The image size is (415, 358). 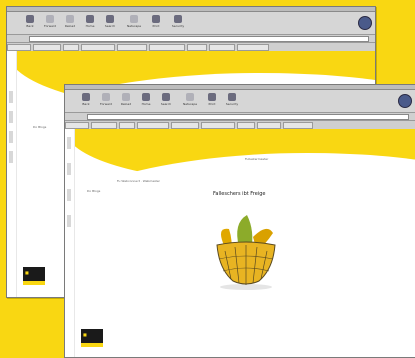 What do you see at coordinates (39, 127) in the screenshot?
I see `side-note: Do Blogs` at bounding box center [39, 127].